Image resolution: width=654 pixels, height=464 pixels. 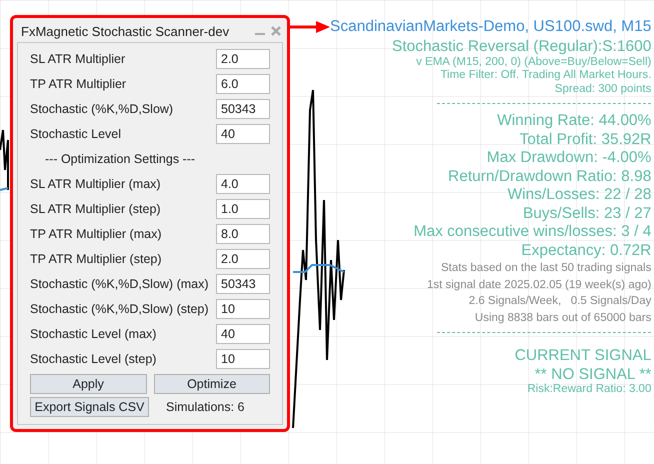 I want to click on export-button: Export Signals CSV, so click(x=89, y=407).